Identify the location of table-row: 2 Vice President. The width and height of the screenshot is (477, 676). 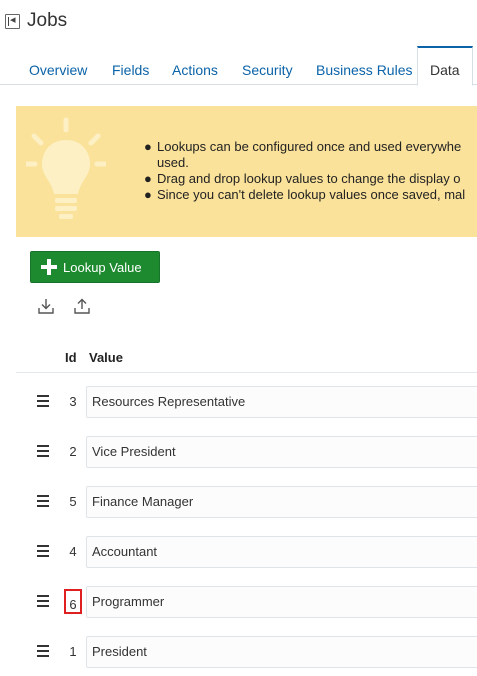
(238, 452).